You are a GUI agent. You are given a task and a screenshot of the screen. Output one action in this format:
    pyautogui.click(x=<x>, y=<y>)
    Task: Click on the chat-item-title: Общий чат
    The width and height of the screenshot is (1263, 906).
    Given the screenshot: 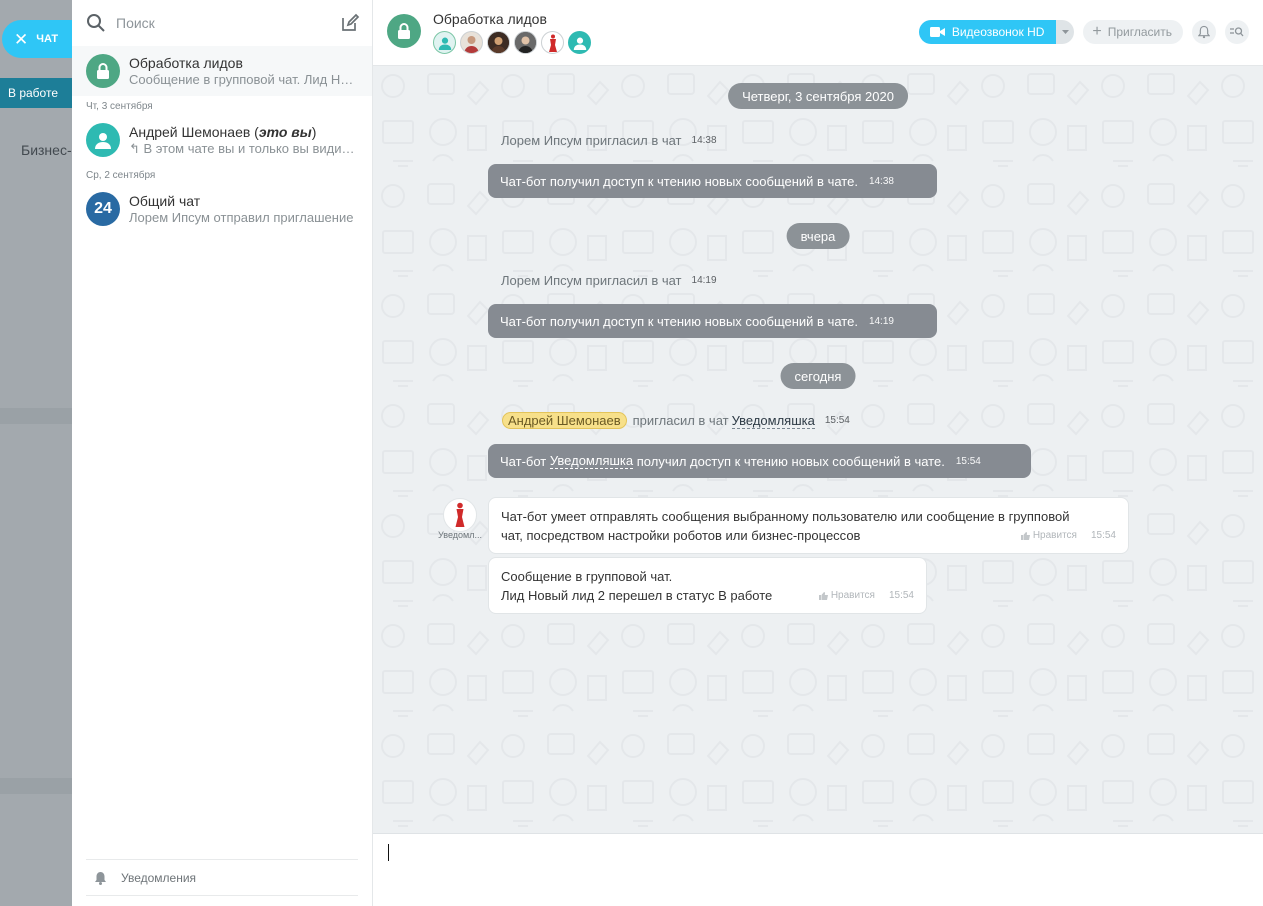 What is the action you would take?
    pyautogui.click(x=165, y=201)
    